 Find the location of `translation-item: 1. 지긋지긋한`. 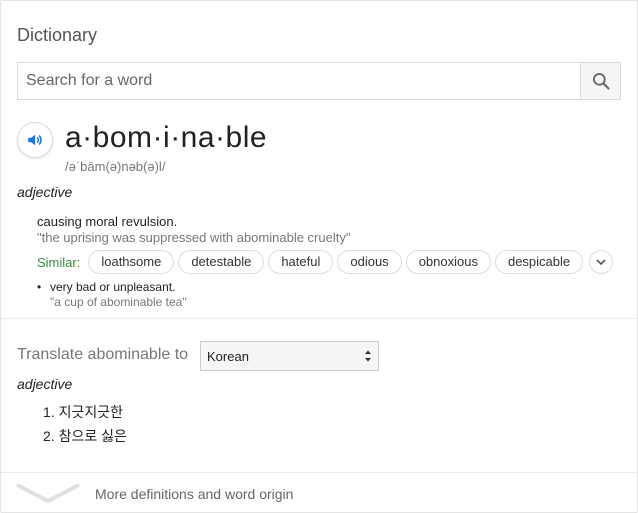

translation-item: 1. 지긋지긋한 is located at coordinates (83, 412).